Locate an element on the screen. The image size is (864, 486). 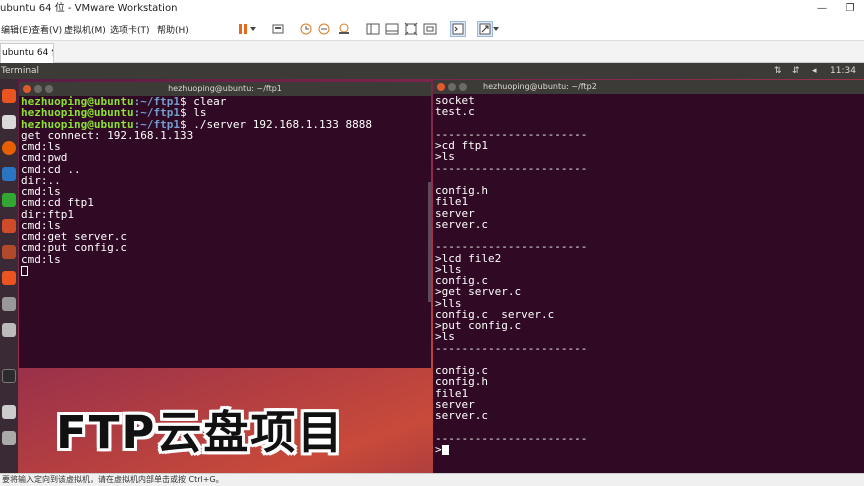
keyboard-icon: ⇅ is located at coordinates (778, 71).